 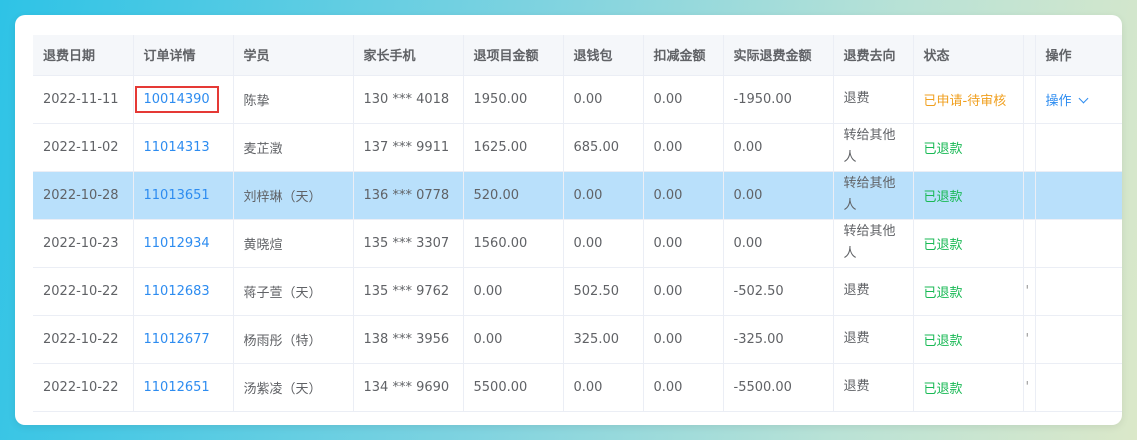 I want to click on refund-date-cell: 2022-10-23, so click(x=83, y=243).